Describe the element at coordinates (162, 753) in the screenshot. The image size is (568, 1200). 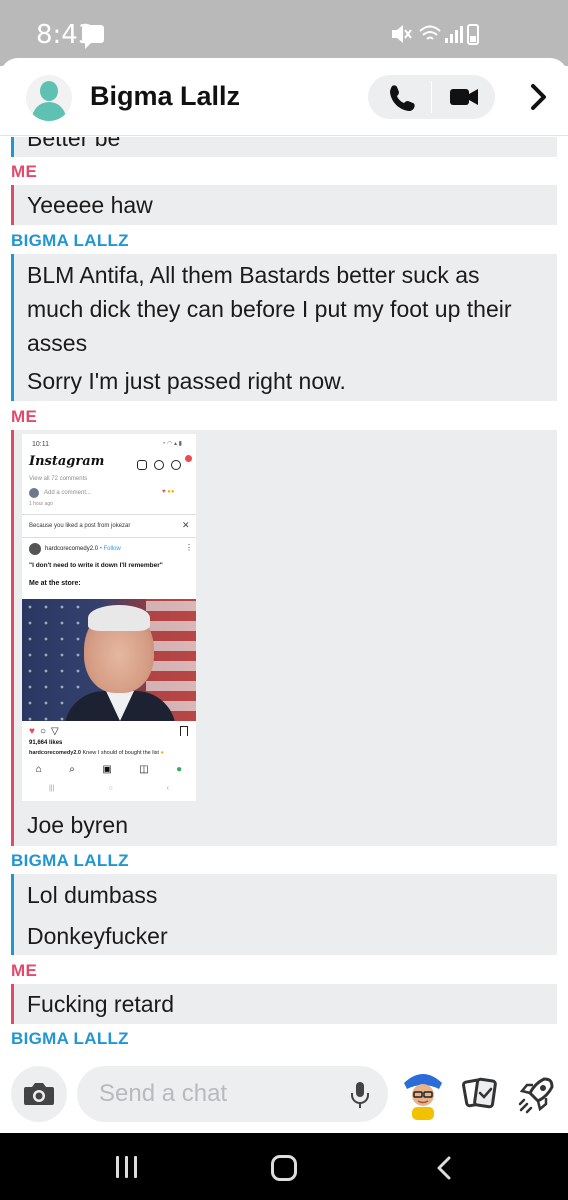
I see `caption-emoji-icon: ●` at that location.